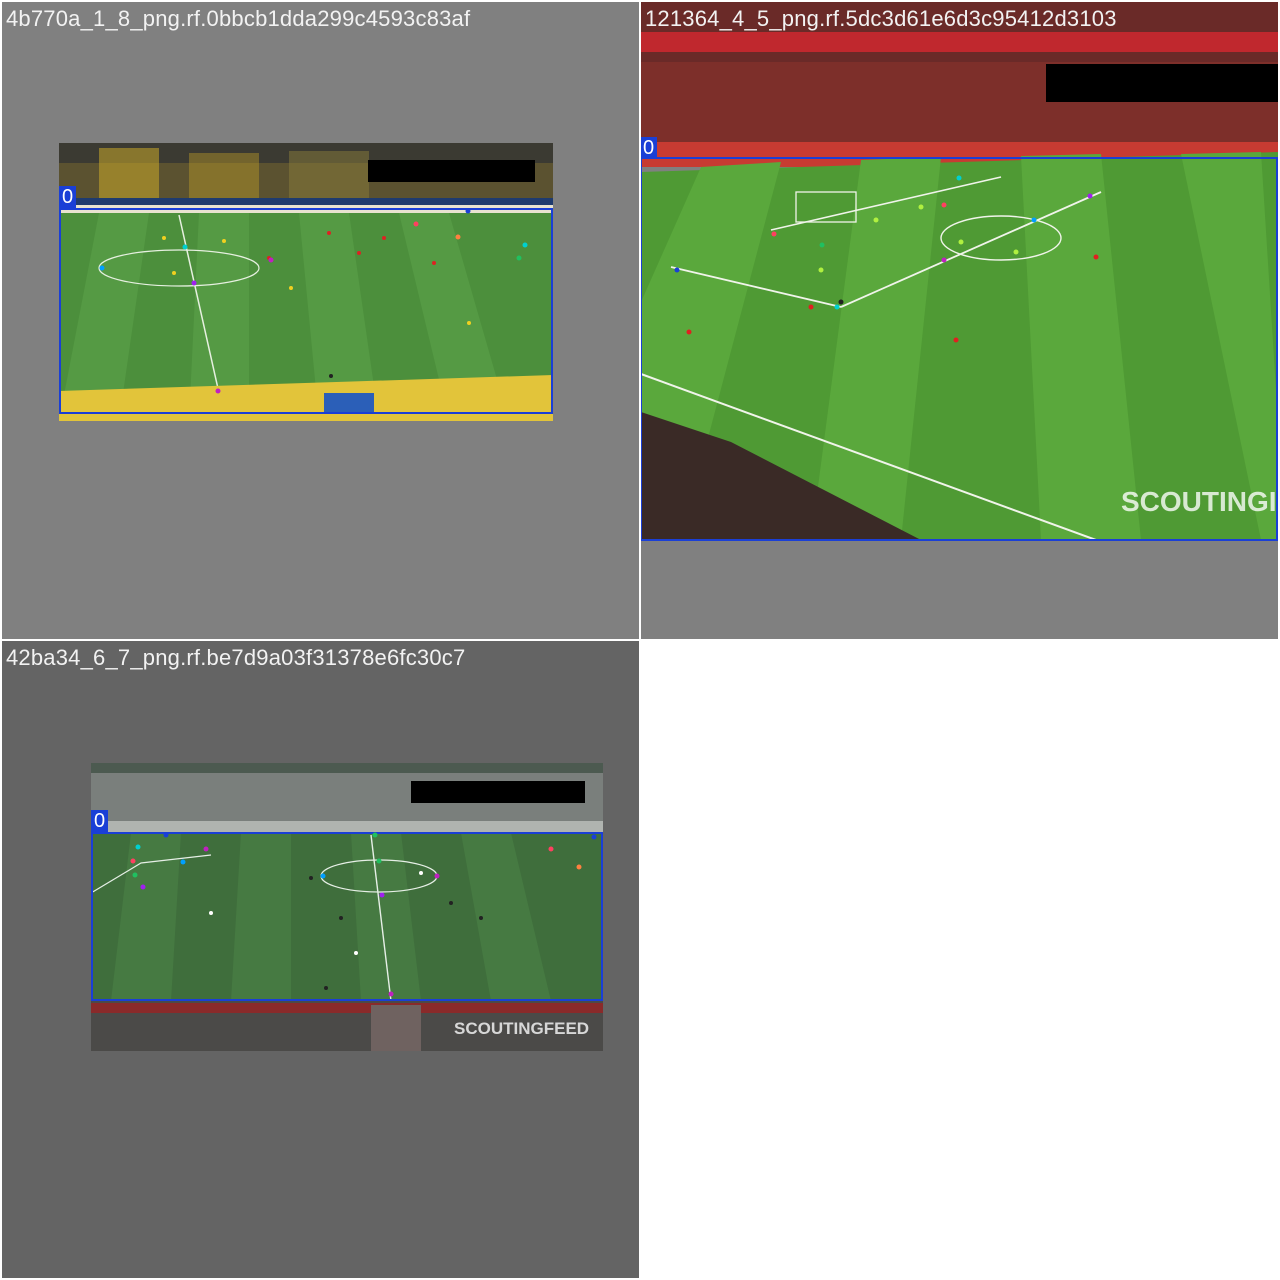 The height and width of the screenshot is (1280, 1280). Describe the element at coordinates (236, 657) in the screenshot. I see `tile-title: 42ba34_6_7_png.rf.be7d9a03f31378e6fc30c7` at that location.